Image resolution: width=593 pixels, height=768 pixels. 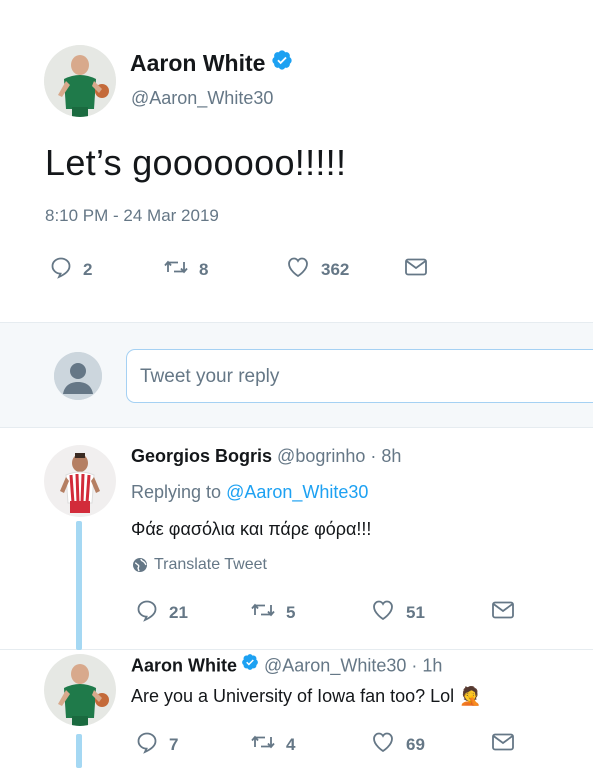 What do you see at coordinates (297, 492) in the screenshot?
I see `replying-to-mention: @Aaron_White30` at bounding box center [297, 492].